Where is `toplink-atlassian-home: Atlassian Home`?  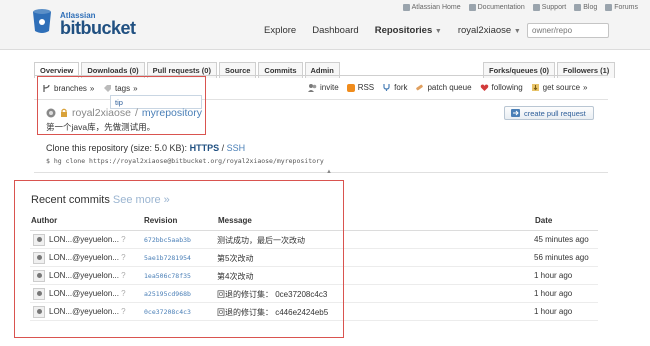 toplink-atlassian-home: Atlassian Home is located at coordinates (431, 7).